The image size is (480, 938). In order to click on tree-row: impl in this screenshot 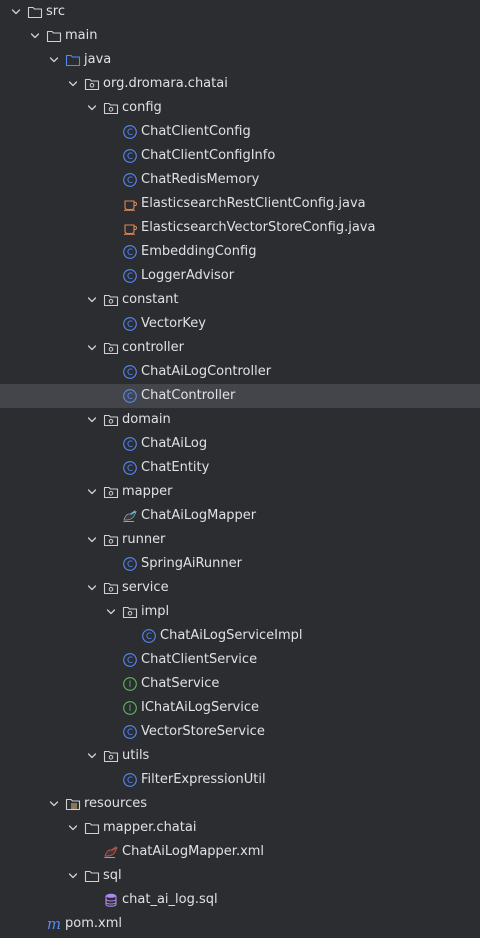, I will do `click(240, 612)`.